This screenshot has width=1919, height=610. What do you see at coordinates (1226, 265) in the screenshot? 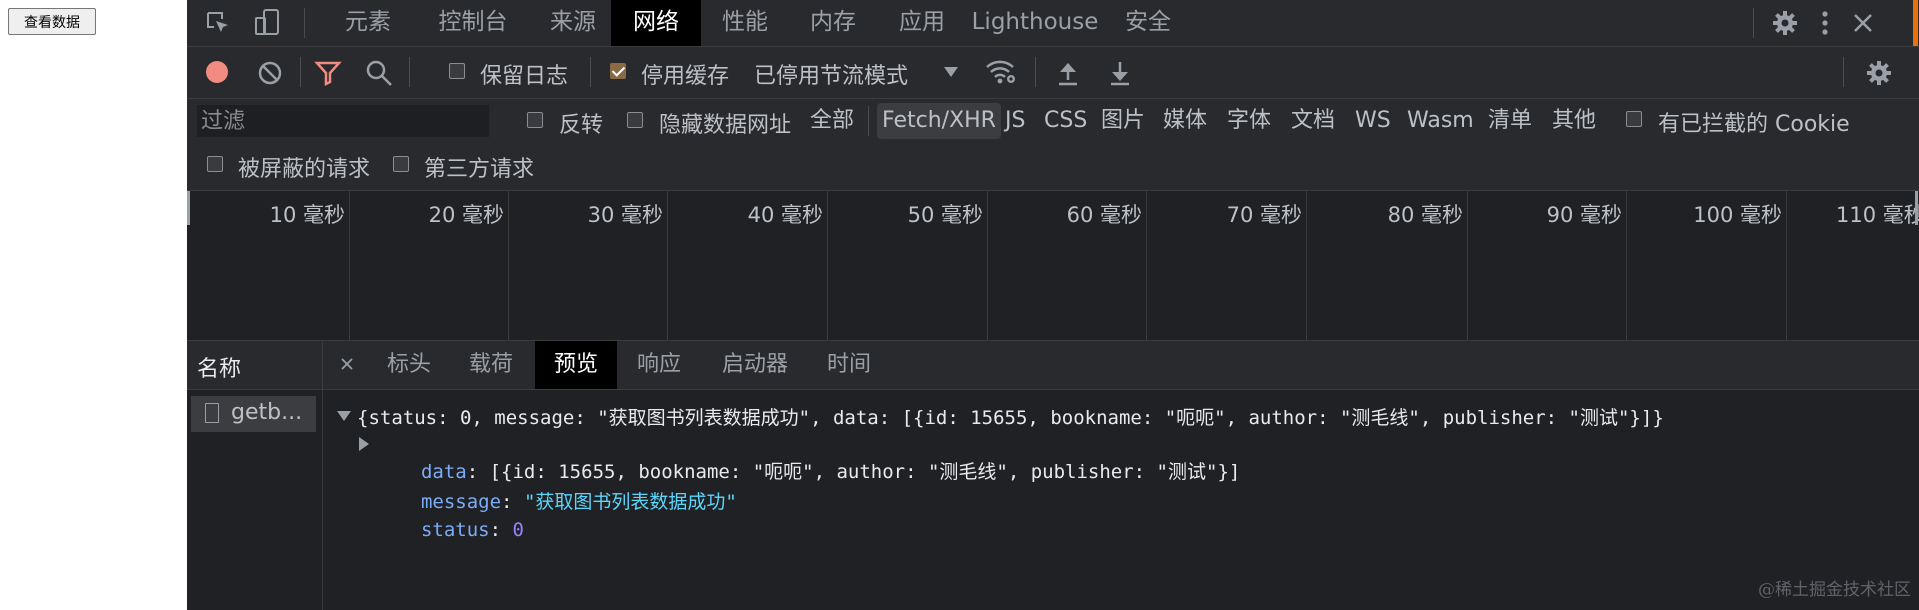
I see `overview-tick: 70 毫秒` at bounding box center [1226, 265].